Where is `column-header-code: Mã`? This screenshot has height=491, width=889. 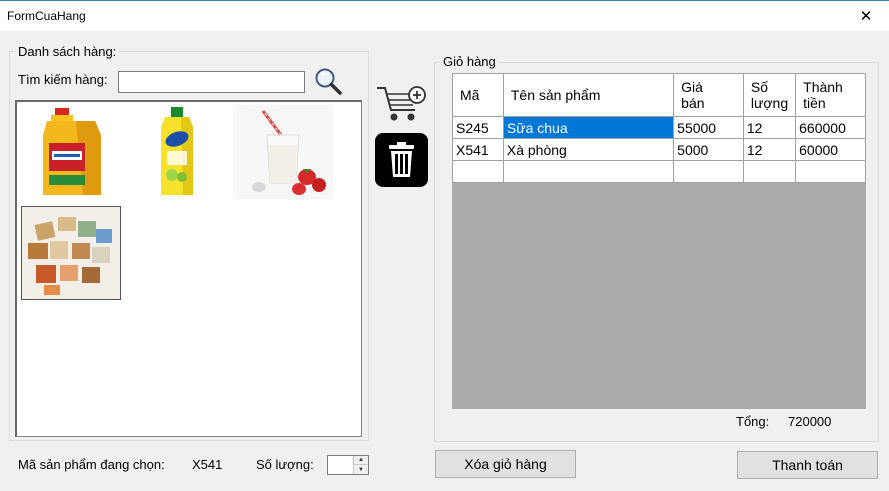
column-header-code: Mã is located at coordinates (478, 95).